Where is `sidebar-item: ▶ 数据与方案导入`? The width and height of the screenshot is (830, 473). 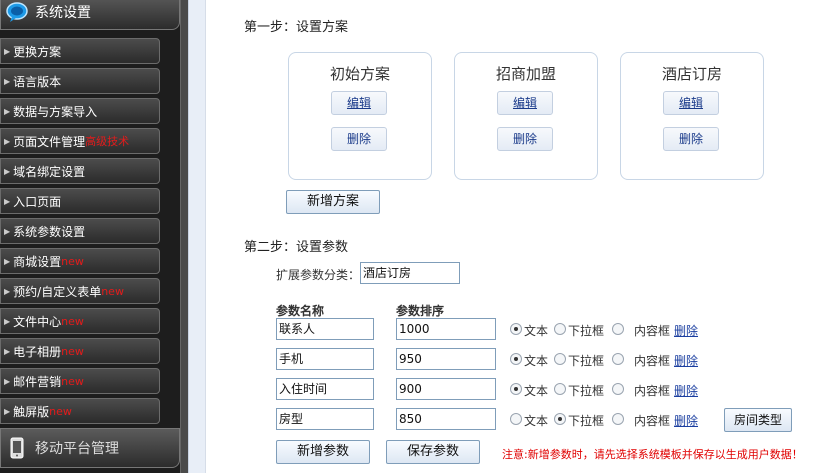
sidebar-item: ▶ 数据与方案导入 is located at coordinates (80, 111).